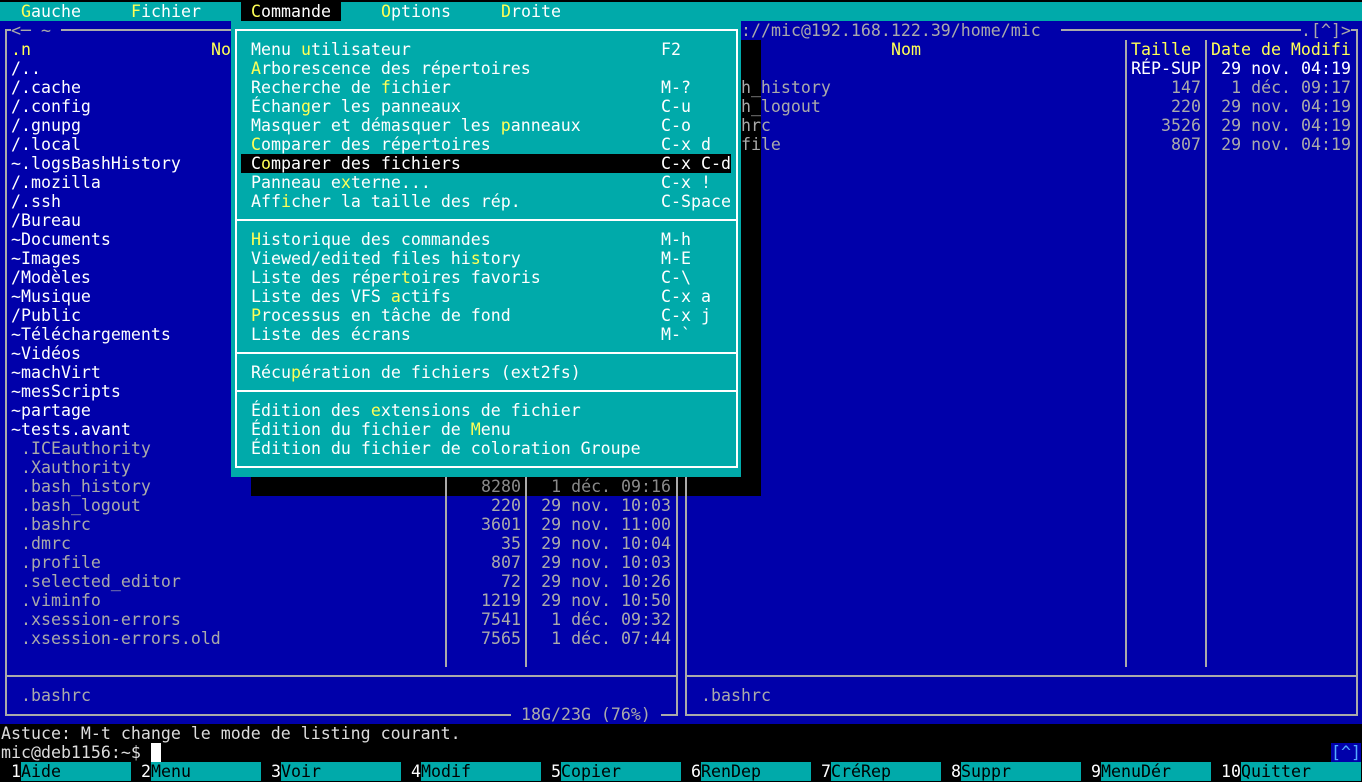 This screenshot has width=1362, height=782. I want to click on left-file-name: ~Images, so click(46, 258).